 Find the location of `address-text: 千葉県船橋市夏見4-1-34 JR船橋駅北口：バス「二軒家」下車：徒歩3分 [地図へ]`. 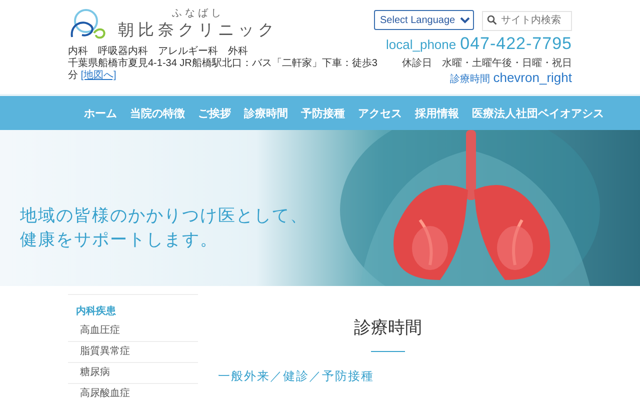

address-text: 千葉県船橋市夏見4-1-34 JR船橋駅北口：バス「二軒家」下車：徒歩3分 [地図へ] is located at coordinates (223, 70).